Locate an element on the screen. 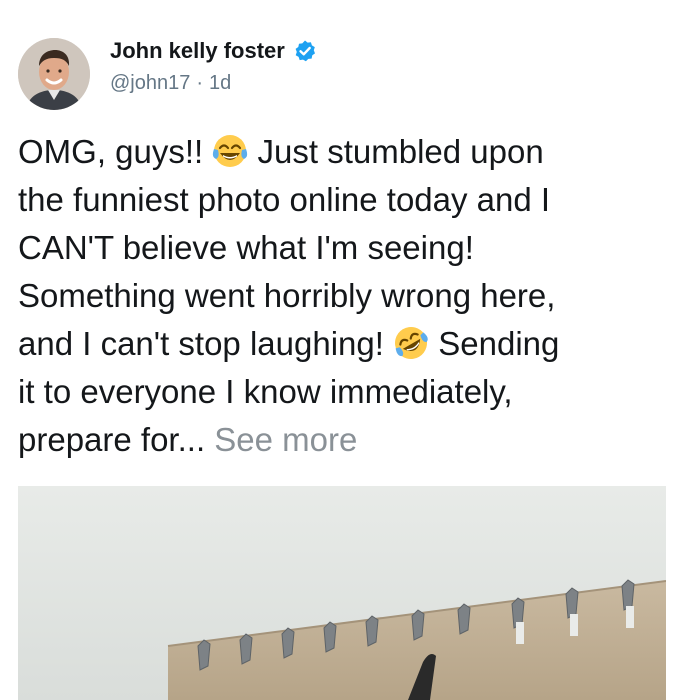 This screenshot has width=700, height=700. tweet-meta: @john17 · 1d is located at coordinates (170, 83).